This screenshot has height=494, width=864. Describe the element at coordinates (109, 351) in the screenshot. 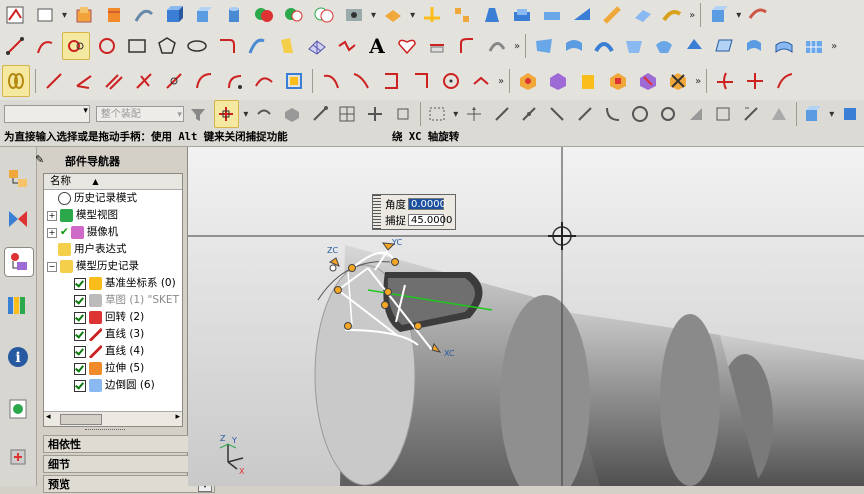

I see `tree-item-line-4: 直线 (4)` at that location.